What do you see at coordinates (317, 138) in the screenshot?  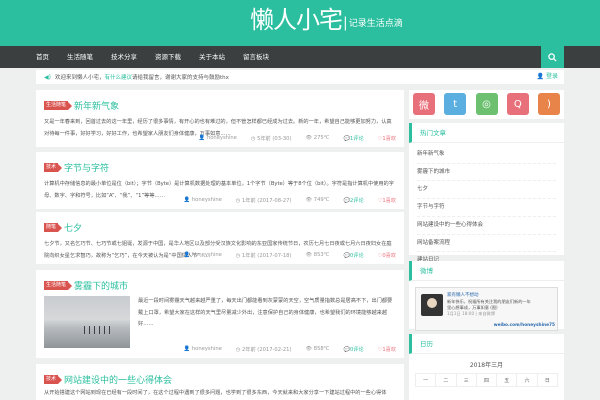 I see `post-views: 👁 275℃` at bounding box center [317, 138].